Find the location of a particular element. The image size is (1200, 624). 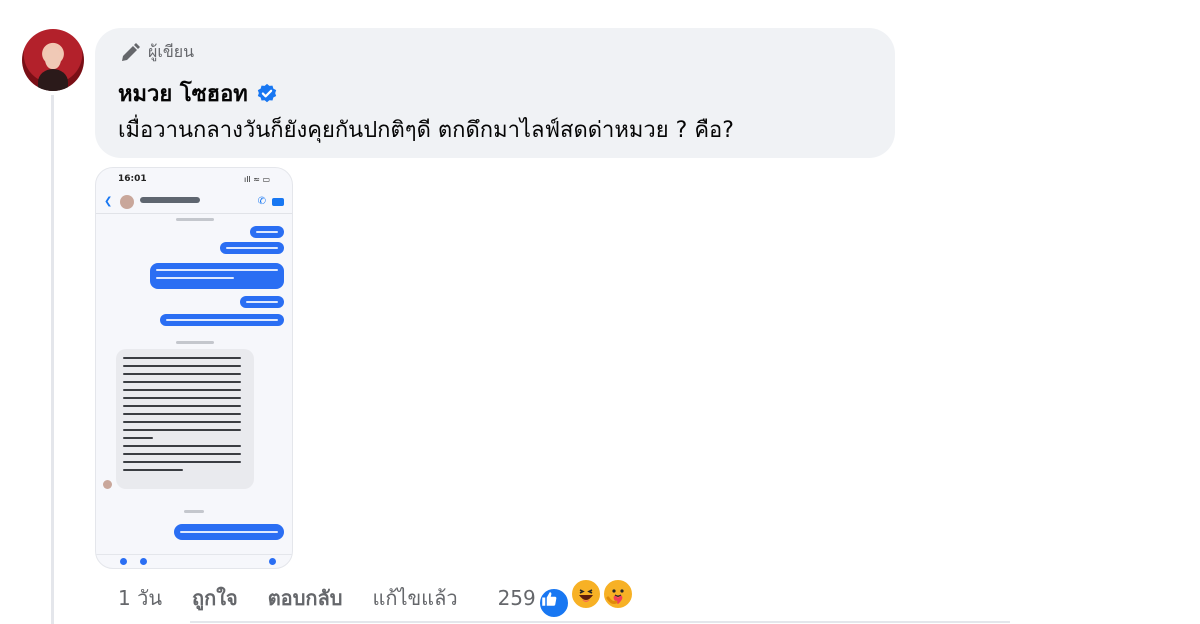

chat-header: ❮ ✆ is located at coordinates (194, 203).